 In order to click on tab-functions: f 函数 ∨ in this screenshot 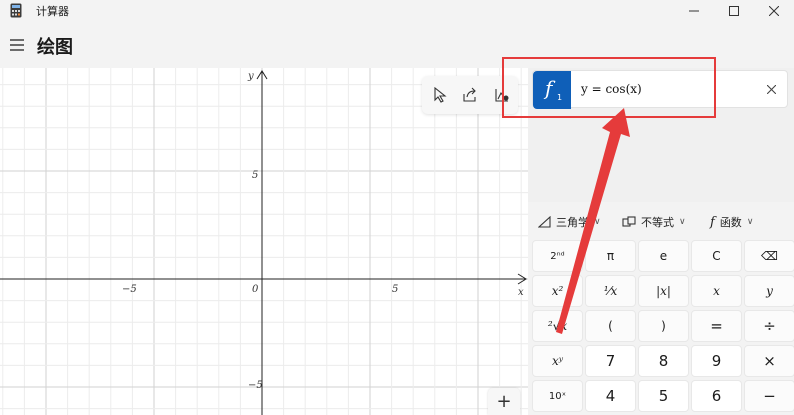, I will do `click(731, 222)`.